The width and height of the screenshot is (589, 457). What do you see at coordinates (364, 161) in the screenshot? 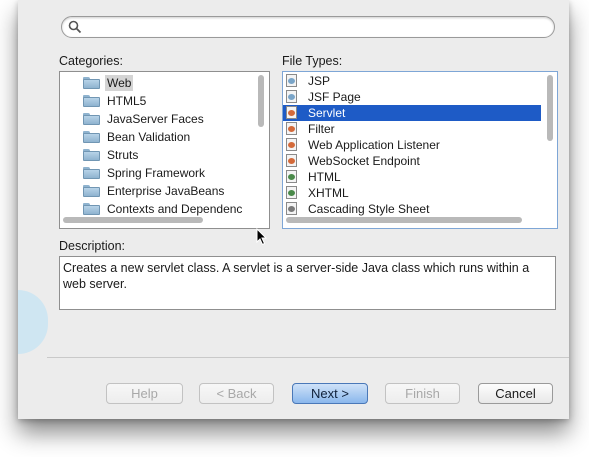
I see `file-type-label: WebSocket Endpoint` at bounding box center [364, 161].